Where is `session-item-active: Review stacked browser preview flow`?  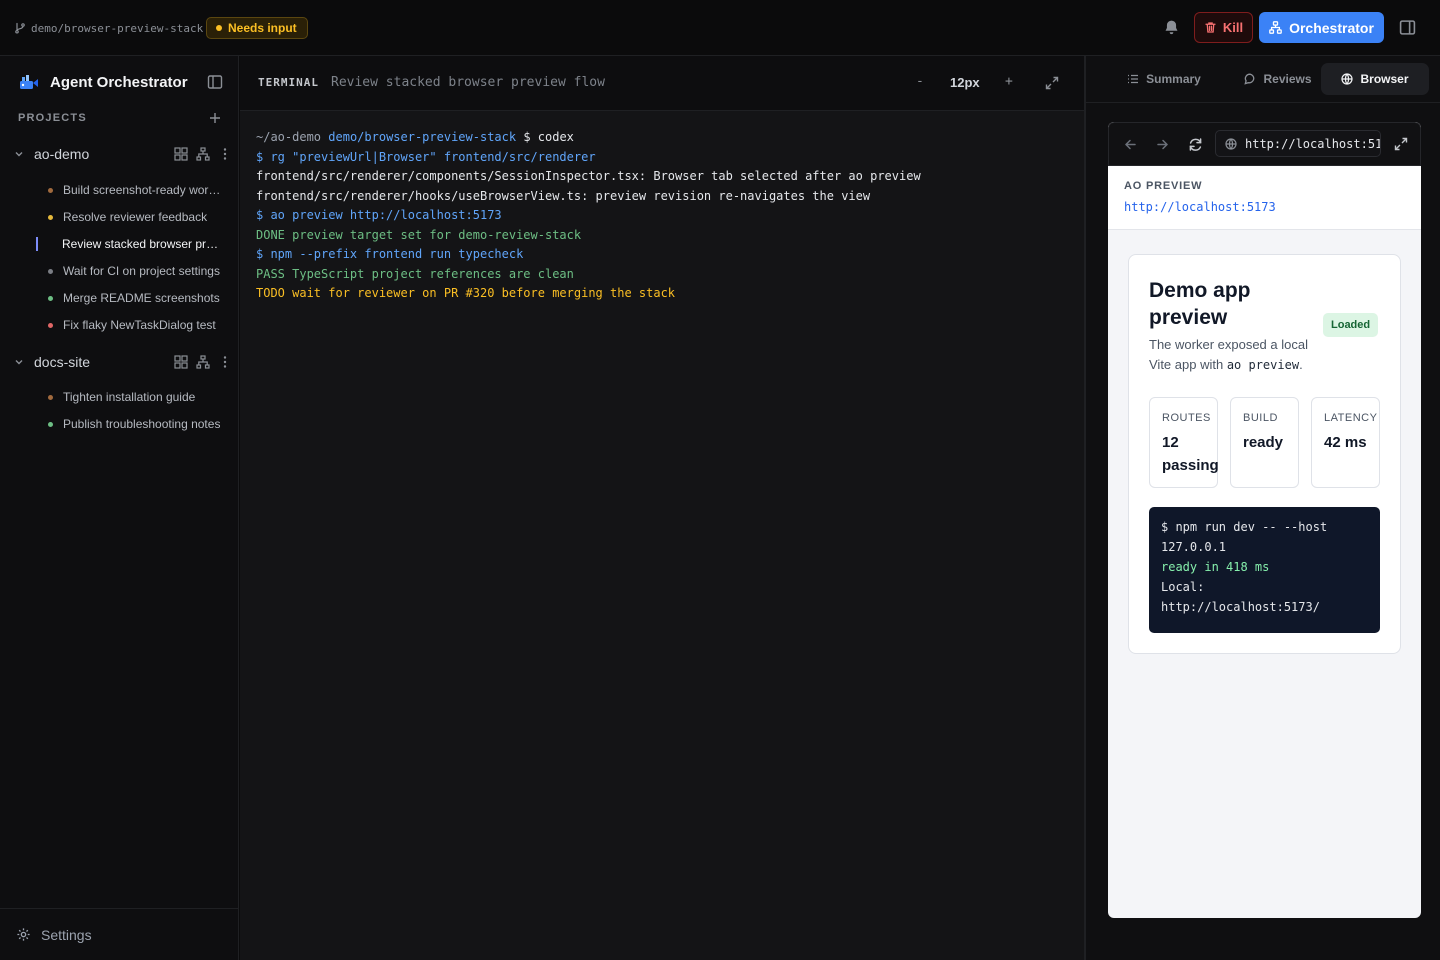 session-item-active: Review stacked browser preview flow is located at coordinates (130, 244).